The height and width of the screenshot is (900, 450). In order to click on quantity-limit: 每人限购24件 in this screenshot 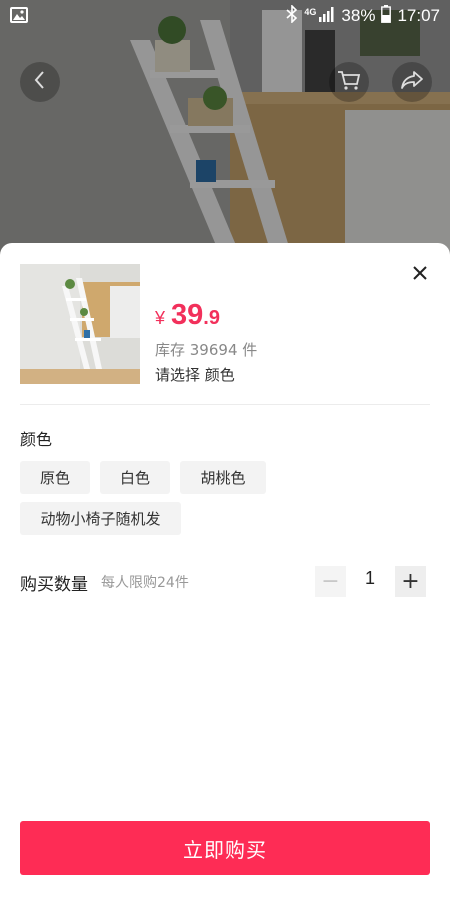, I will do `click(145, 583)`.